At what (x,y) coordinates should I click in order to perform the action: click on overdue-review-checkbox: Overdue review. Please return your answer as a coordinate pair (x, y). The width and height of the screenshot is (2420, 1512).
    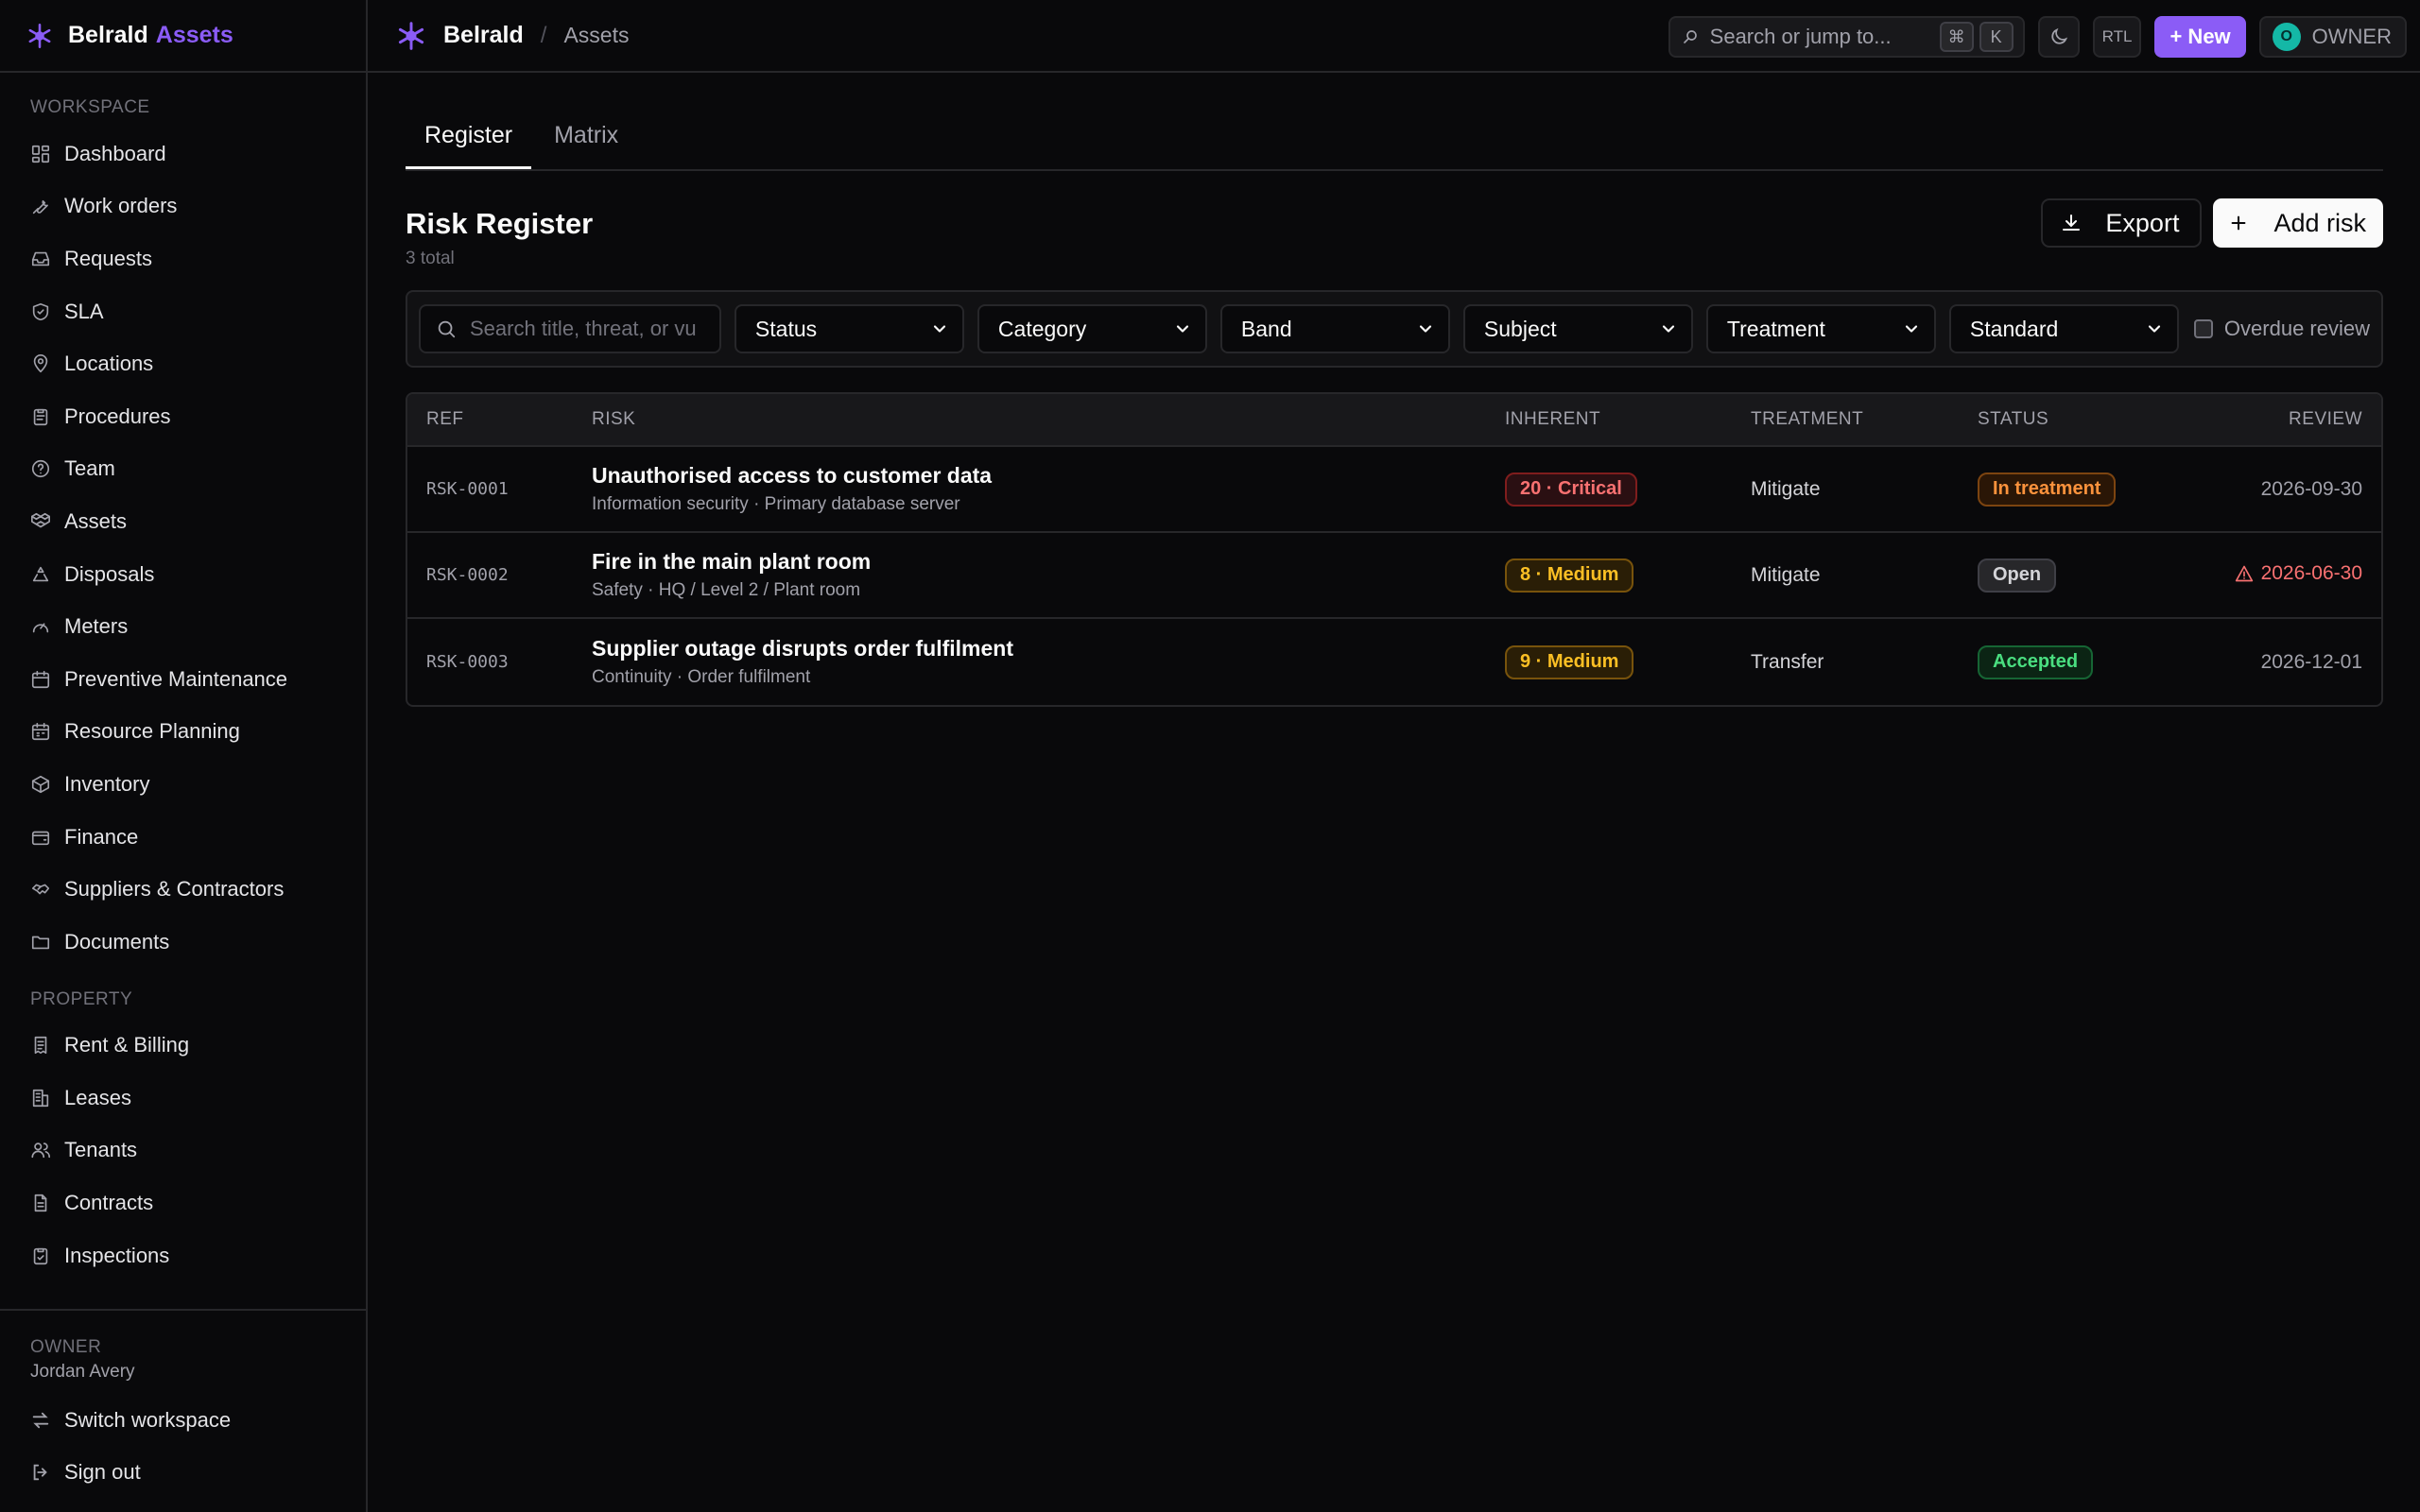
    Looking at the image, I should click on (2281, 329).